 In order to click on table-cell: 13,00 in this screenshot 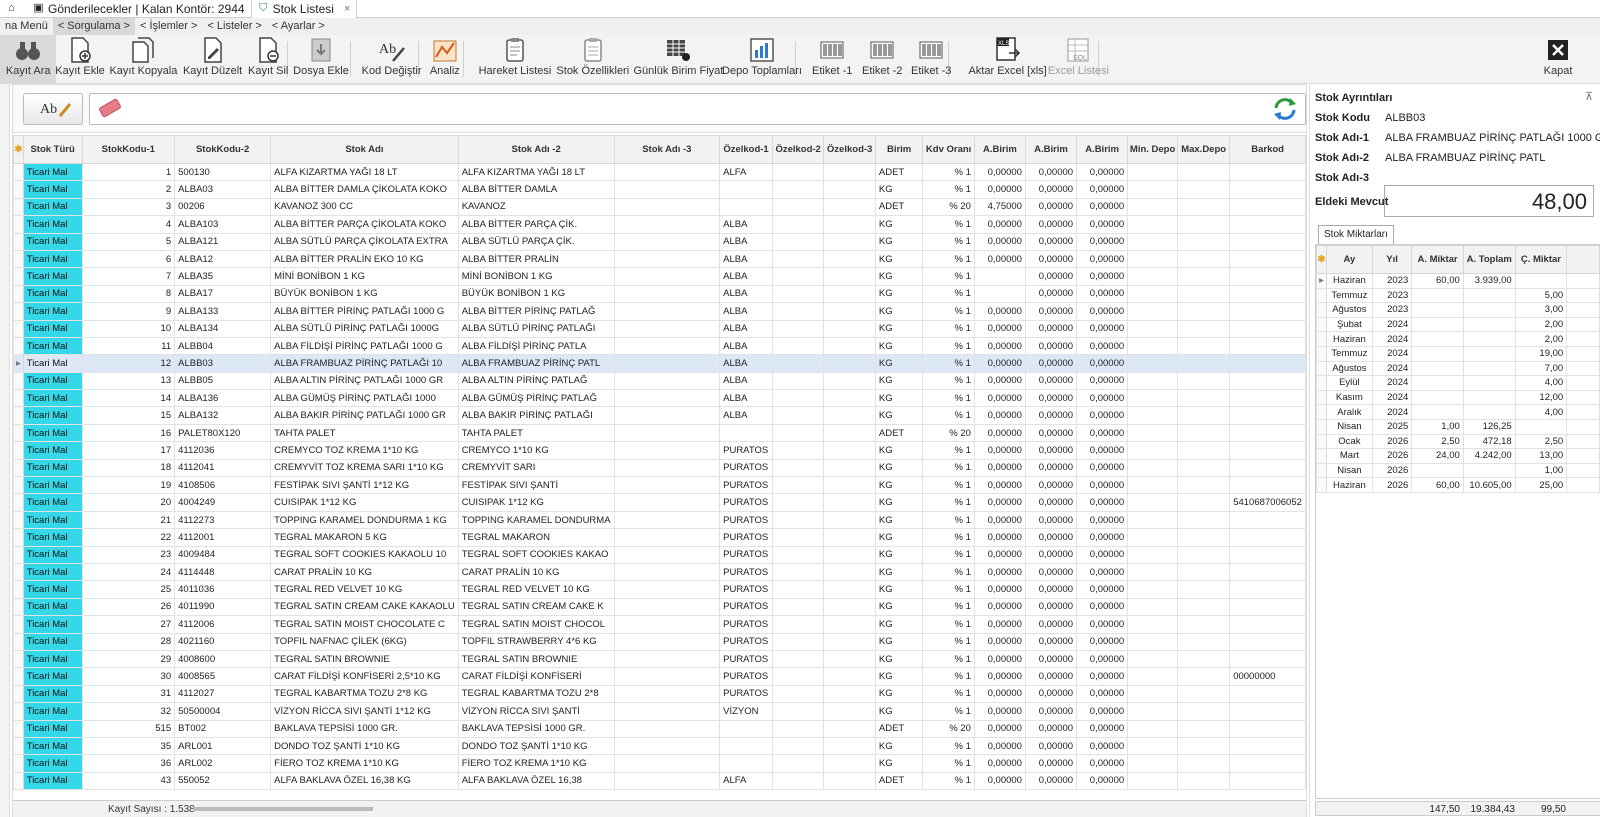, I will do `click(1541, 456)`.